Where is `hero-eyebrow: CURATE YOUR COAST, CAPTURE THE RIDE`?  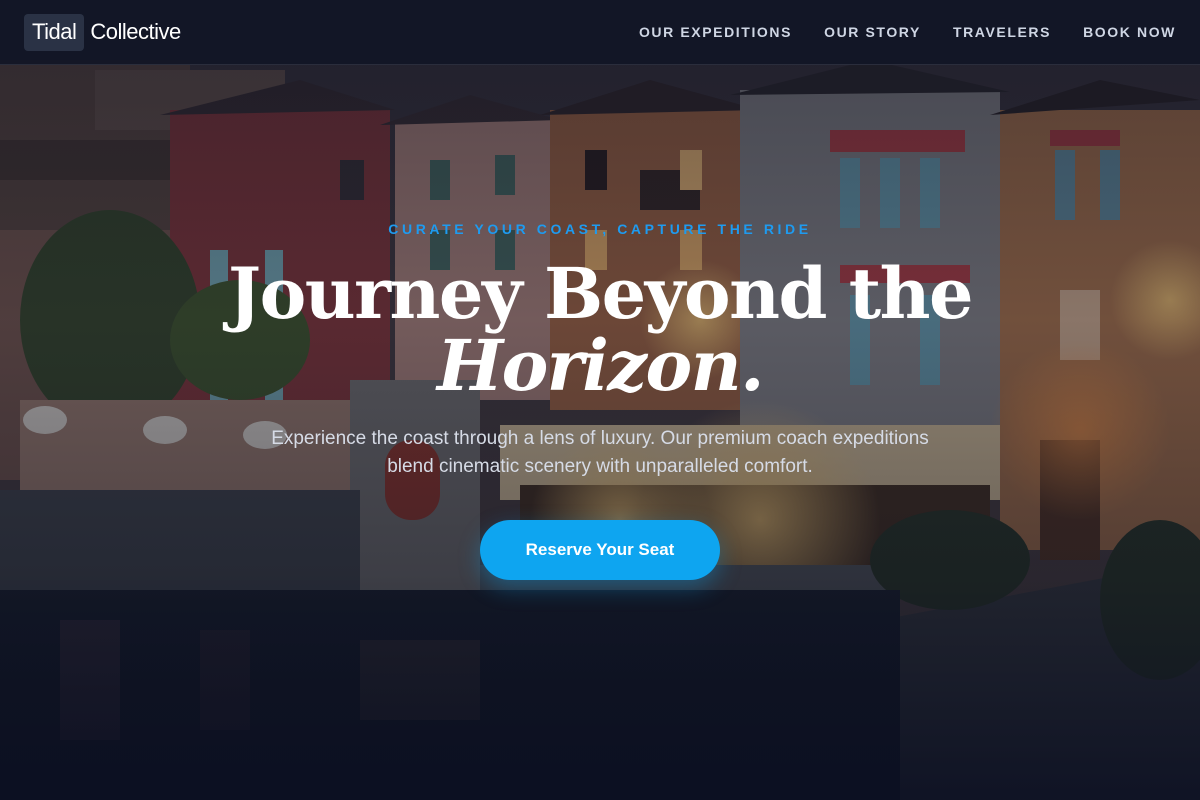
hero-eyebrow: CURATE YOUR COAST, CAPTURE THE RIDE is located at coordinates (600, 229).